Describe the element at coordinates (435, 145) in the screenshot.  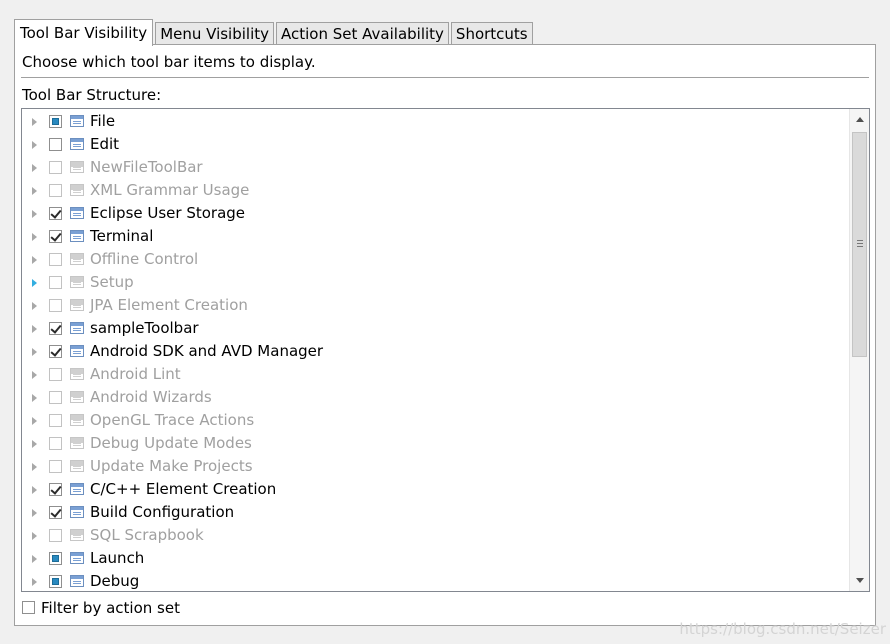
I see `tree-item: Edit` at that location.